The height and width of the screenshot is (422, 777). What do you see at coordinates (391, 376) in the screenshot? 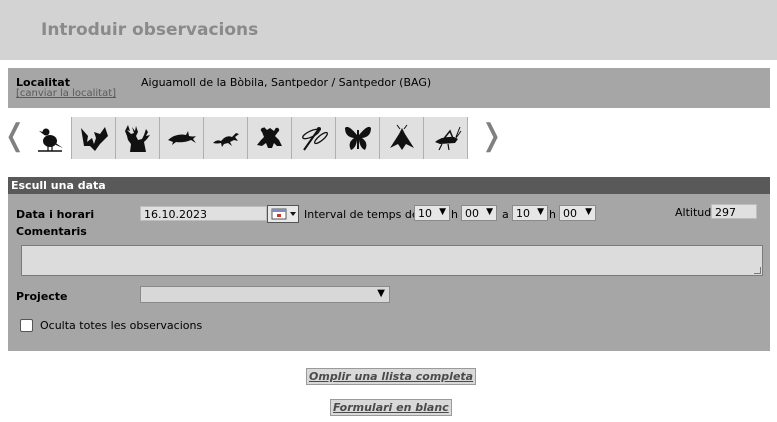
I see `complete-list-button: Omplir una llista completa` at bounding box center [391, 376].